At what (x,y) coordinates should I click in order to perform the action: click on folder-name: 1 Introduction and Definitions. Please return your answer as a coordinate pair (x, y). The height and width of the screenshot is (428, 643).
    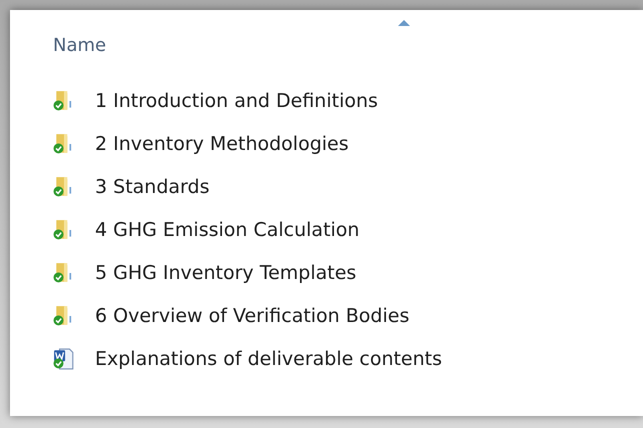
    Looking at the image, I should click on (236, 101).